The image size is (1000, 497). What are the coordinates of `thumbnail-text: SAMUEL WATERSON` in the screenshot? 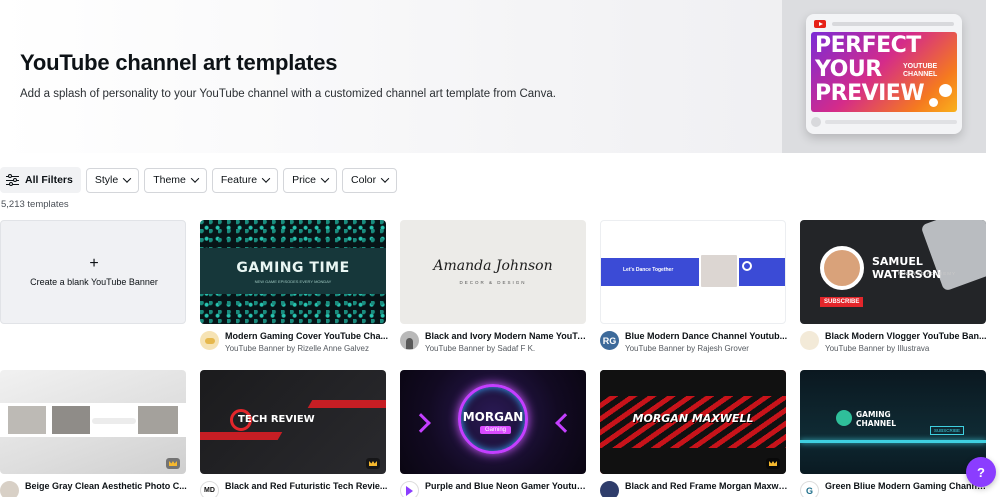 It's located at (907, 268).